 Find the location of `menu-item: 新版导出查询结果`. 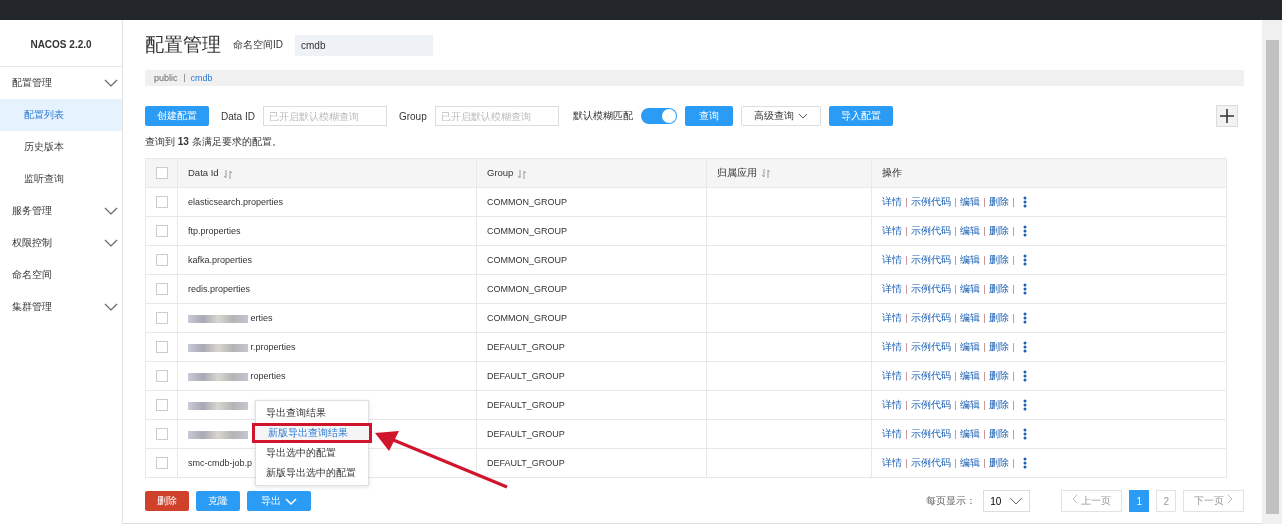

menu-item: 新版导出查询结果 is located at coordinates (312, 433).